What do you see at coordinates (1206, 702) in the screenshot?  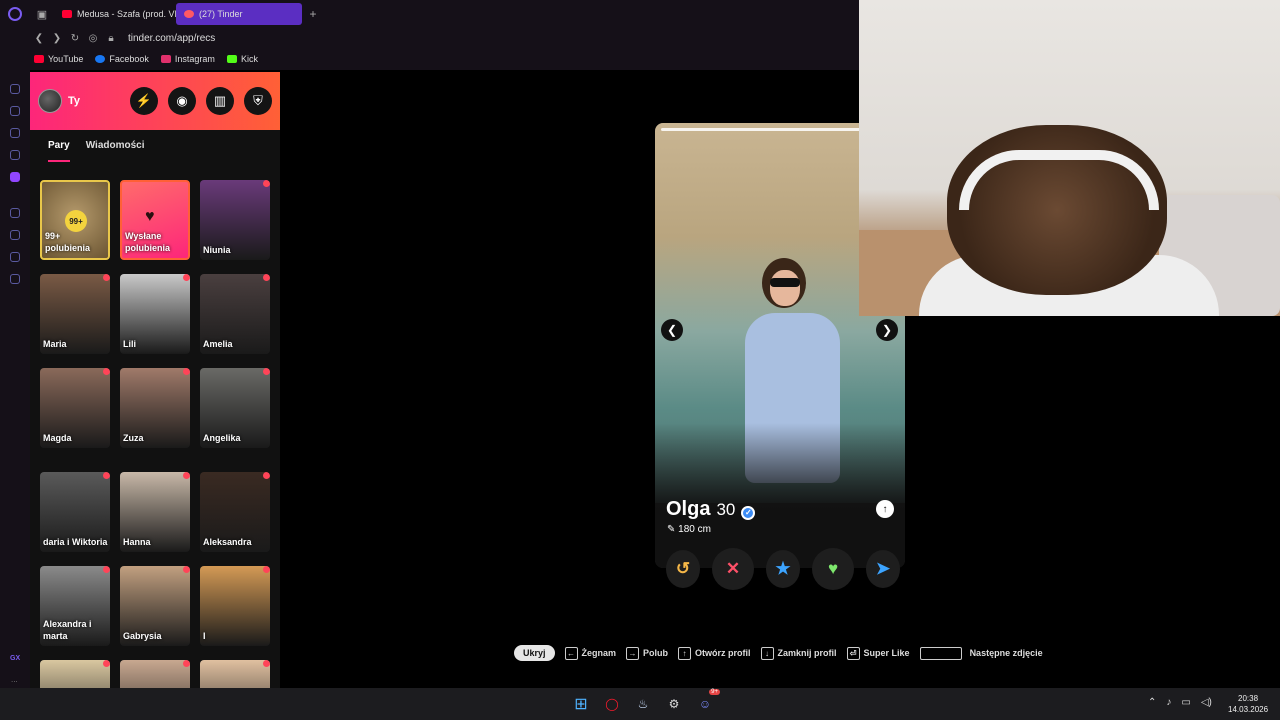 I see `volume-icon: ◁)` at bounding box center [1206, 702].